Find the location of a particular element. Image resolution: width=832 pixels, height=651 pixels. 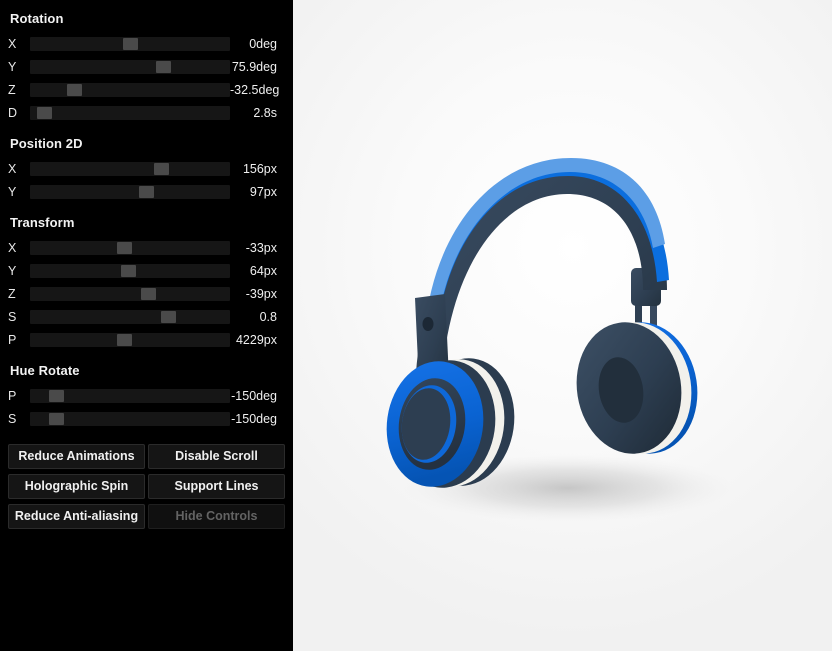

slider-track-hue-rotate-p is located at coordinates (130, 395).